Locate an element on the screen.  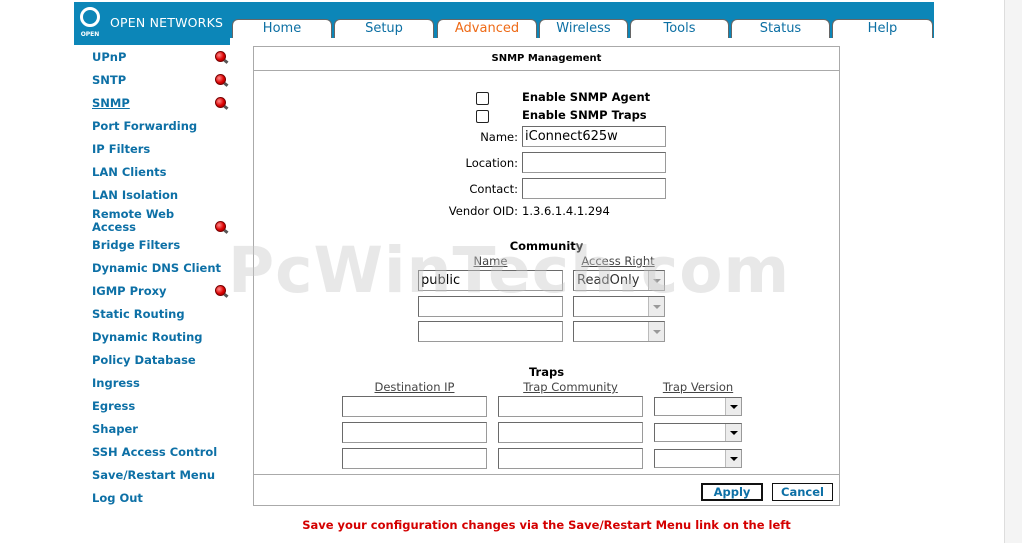
vendor-oid-value: 1.3.6.1.4.1.294 is located at coordinates (566, 211).